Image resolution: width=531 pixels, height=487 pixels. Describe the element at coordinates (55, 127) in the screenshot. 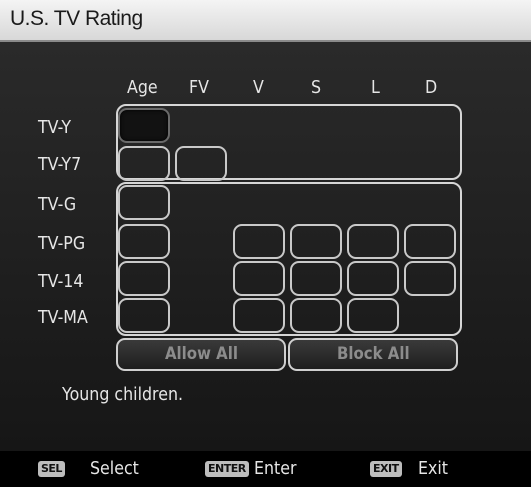

I see `row-label-tv-y: TV-Y` at that location.